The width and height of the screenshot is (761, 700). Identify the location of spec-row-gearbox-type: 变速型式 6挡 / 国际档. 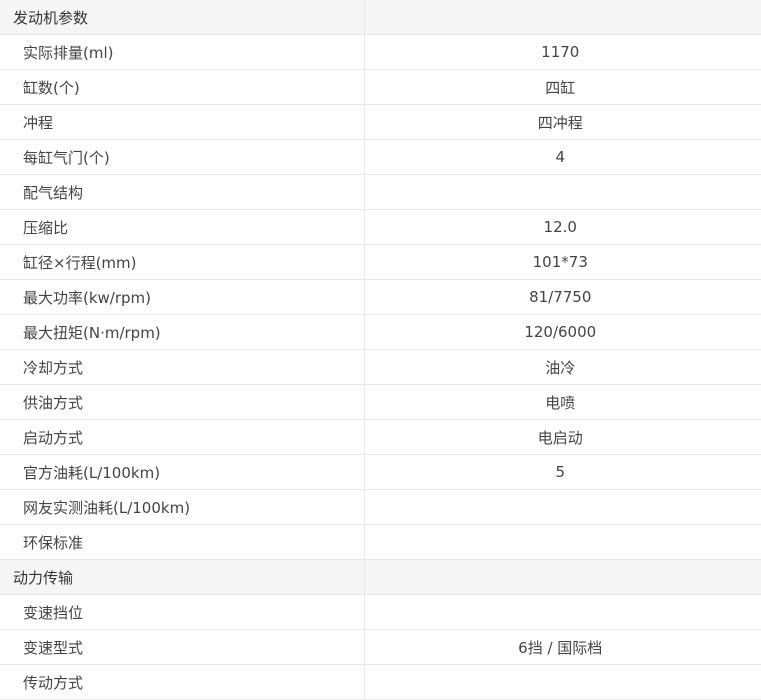
(380, 647).